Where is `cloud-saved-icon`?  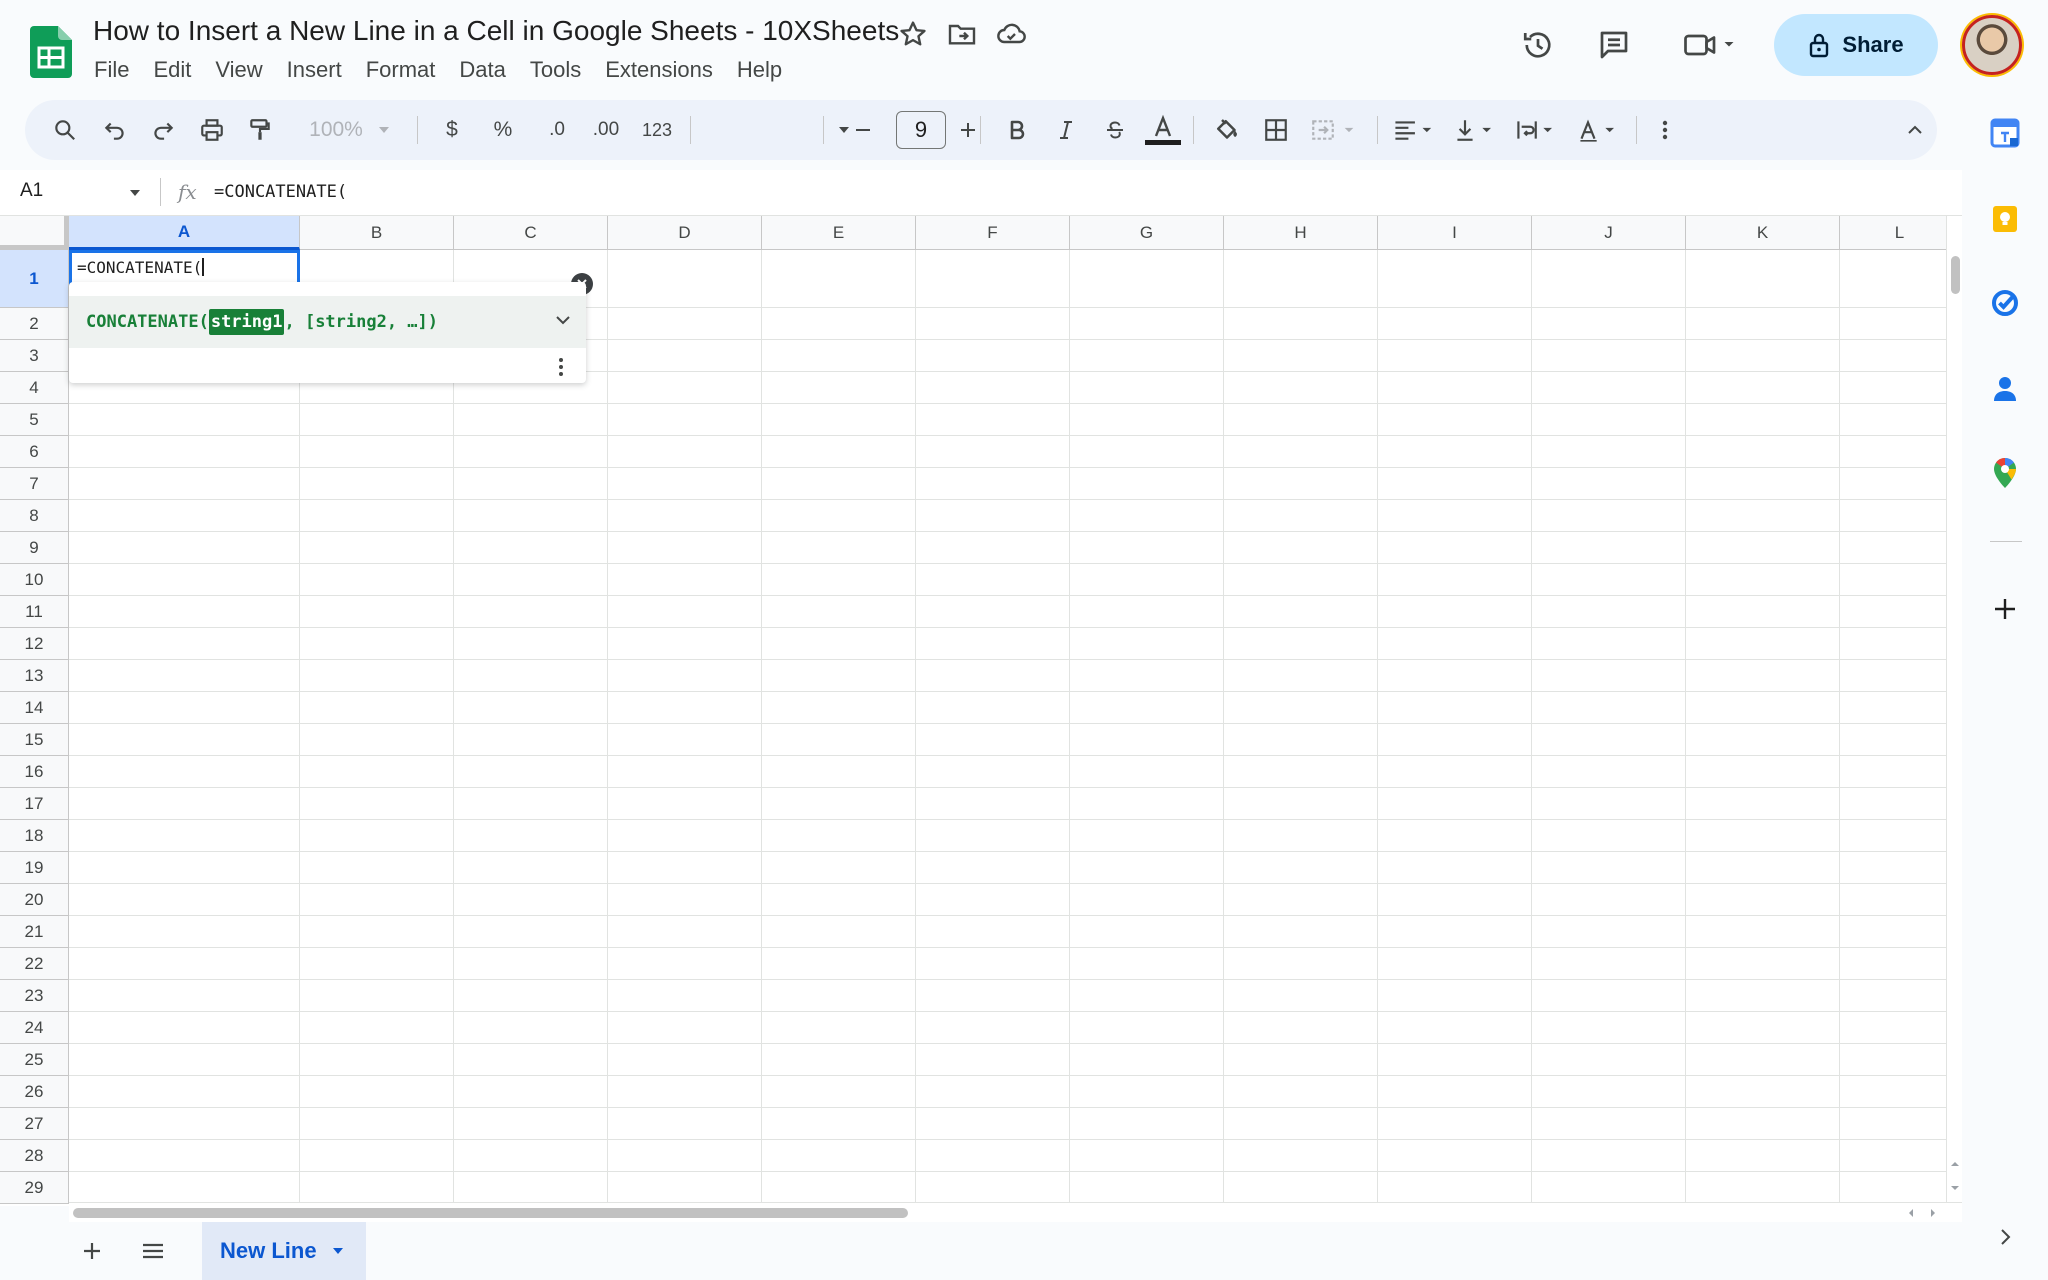 cloud-saved-icon is located at coordinates (1011, 34).